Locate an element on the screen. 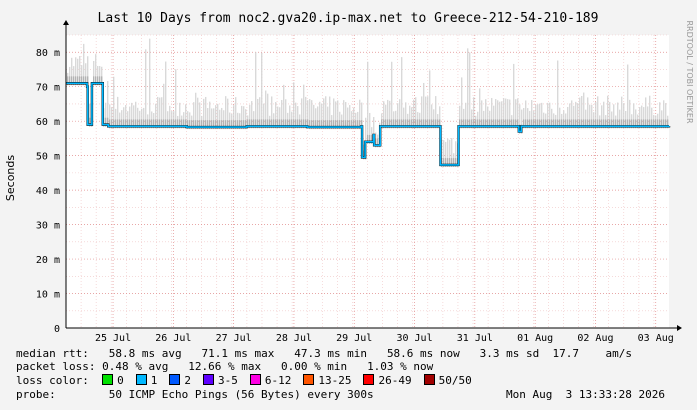 The height and width of the screenshot is (410, 697). x-tick-label: 31 Jul is located at coordinates (475, 338).